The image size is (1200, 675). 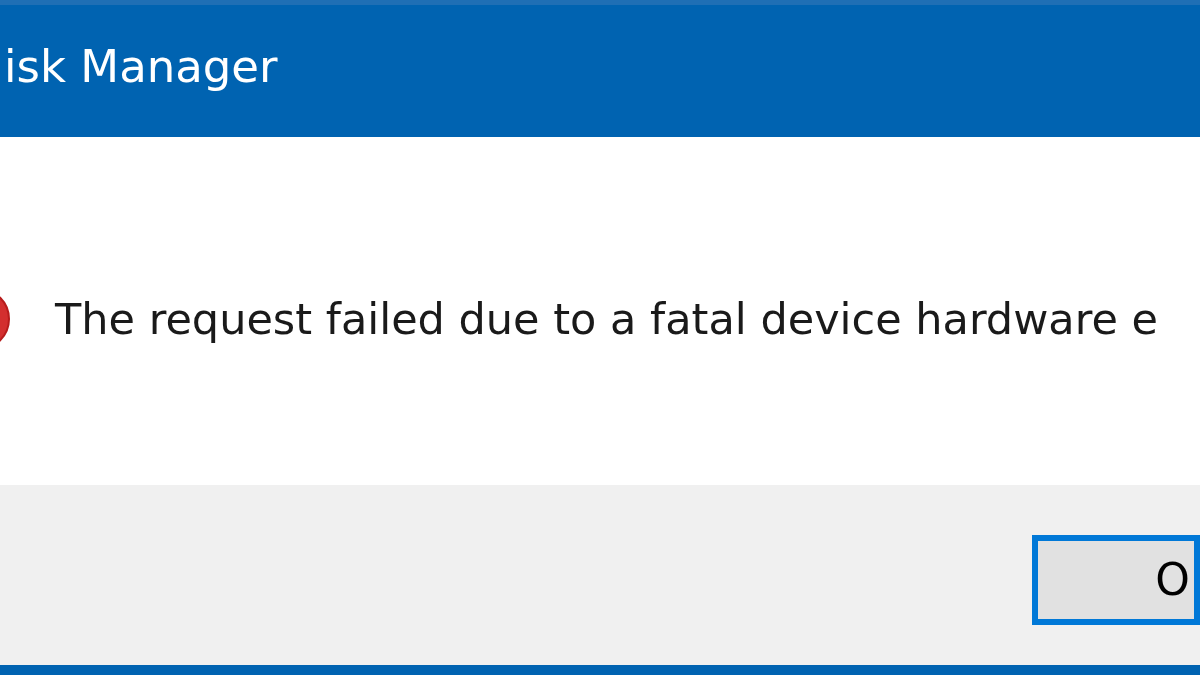 What do you see at coordinates (1116, 580) in the screenshot?
I see `ok-button: O` at bounding box center [1116, 580].